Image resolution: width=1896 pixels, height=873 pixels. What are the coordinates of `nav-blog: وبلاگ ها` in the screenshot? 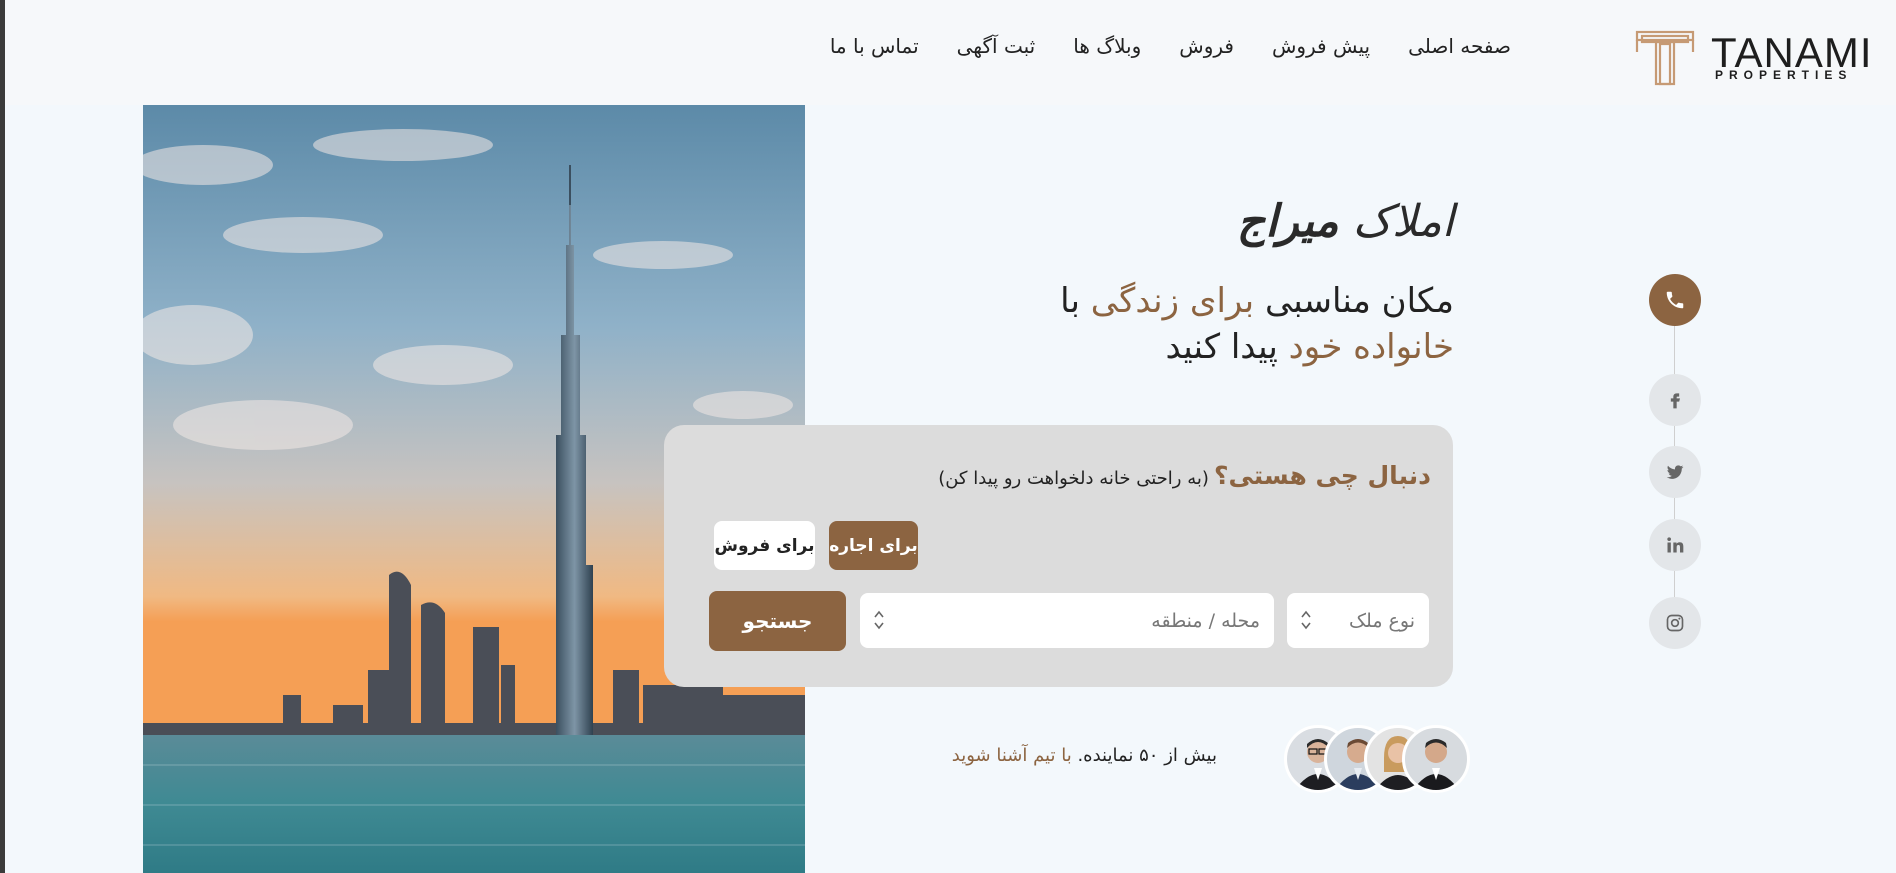 It's located at (1107, 46).